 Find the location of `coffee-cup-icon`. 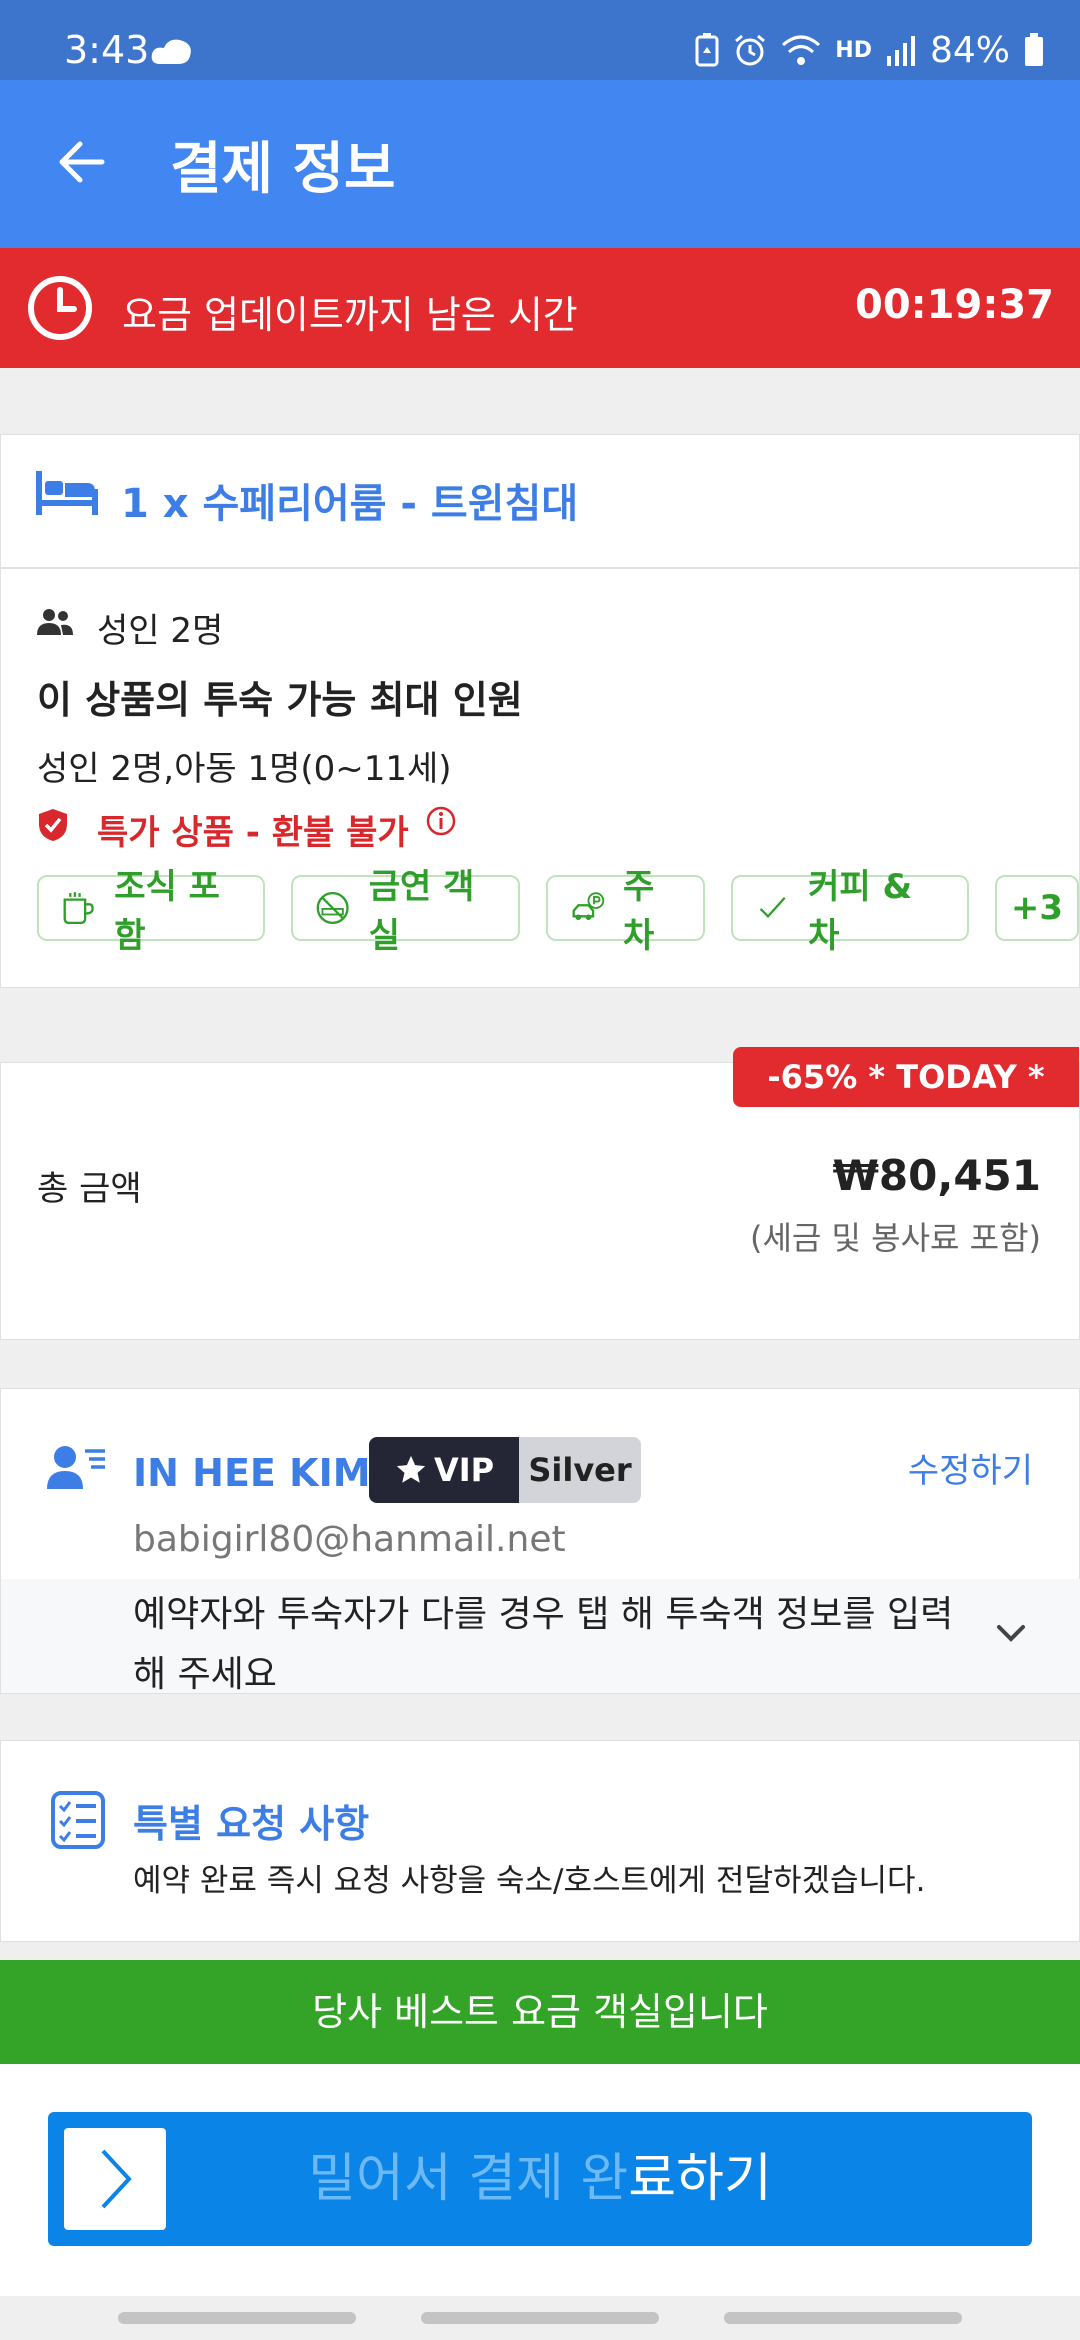

coffee-cup-icon is located at coordinates (78, 908).